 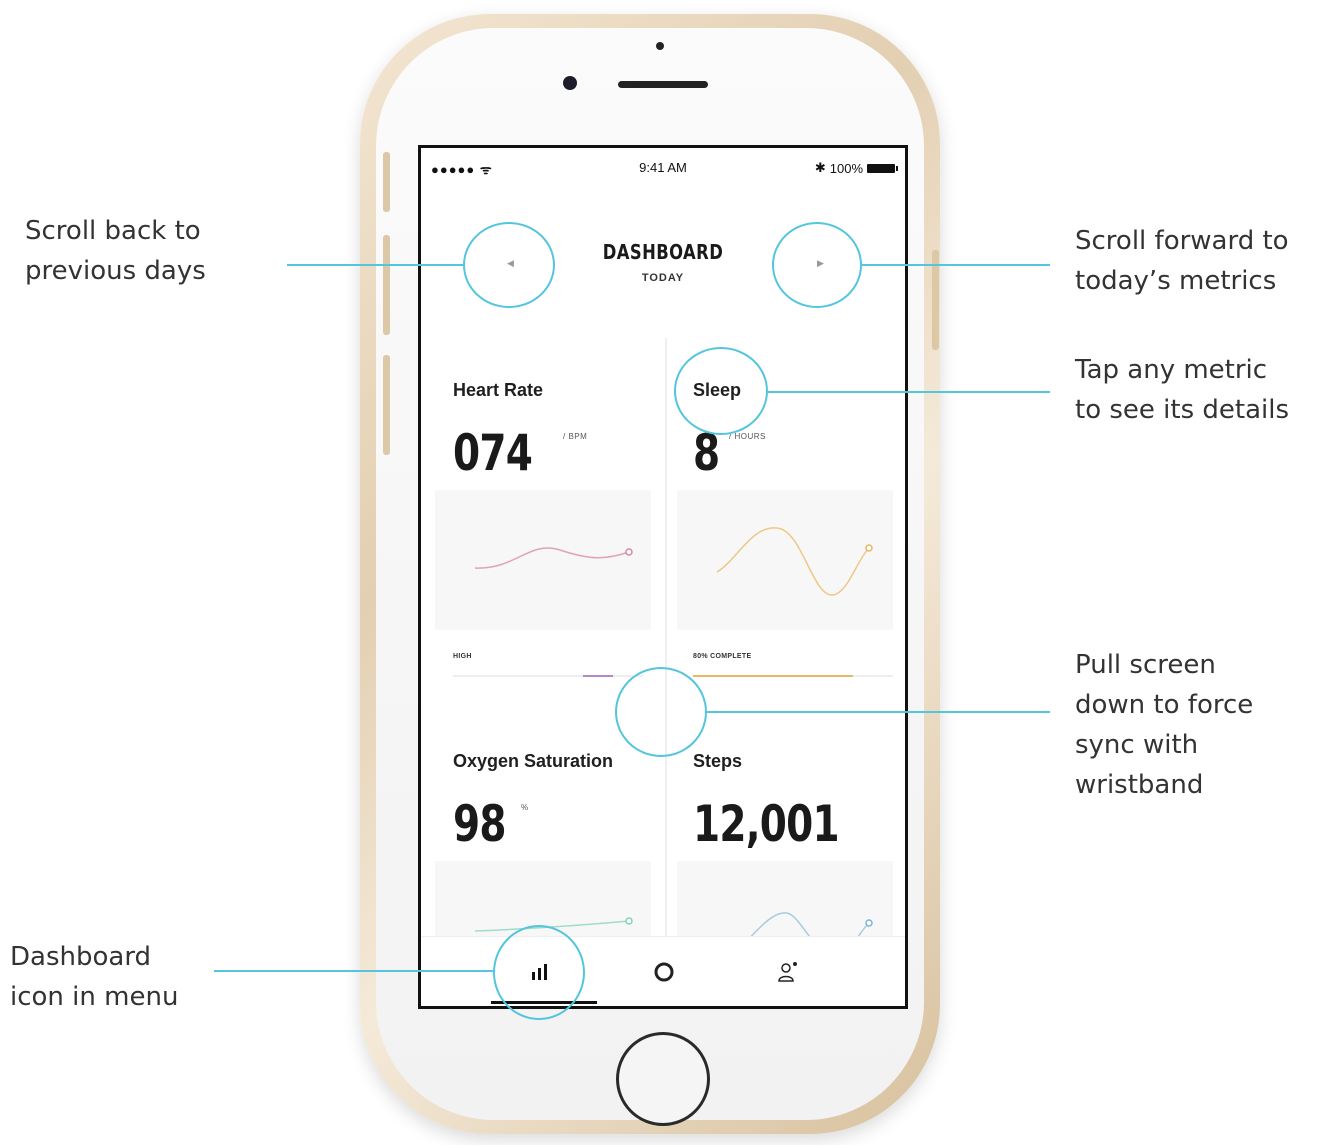 I want to click on tab-profile, so click(x=788, y=972).